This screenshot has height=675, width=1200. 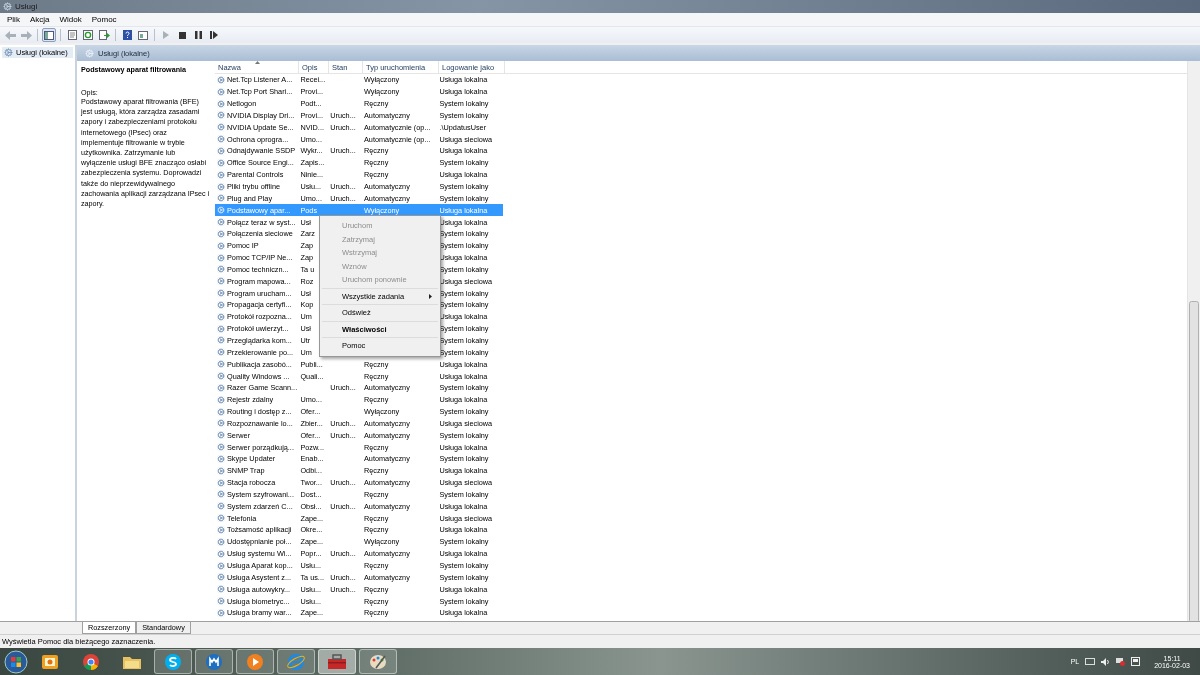 I want to click on export-icon, so click(x=104, y=35).